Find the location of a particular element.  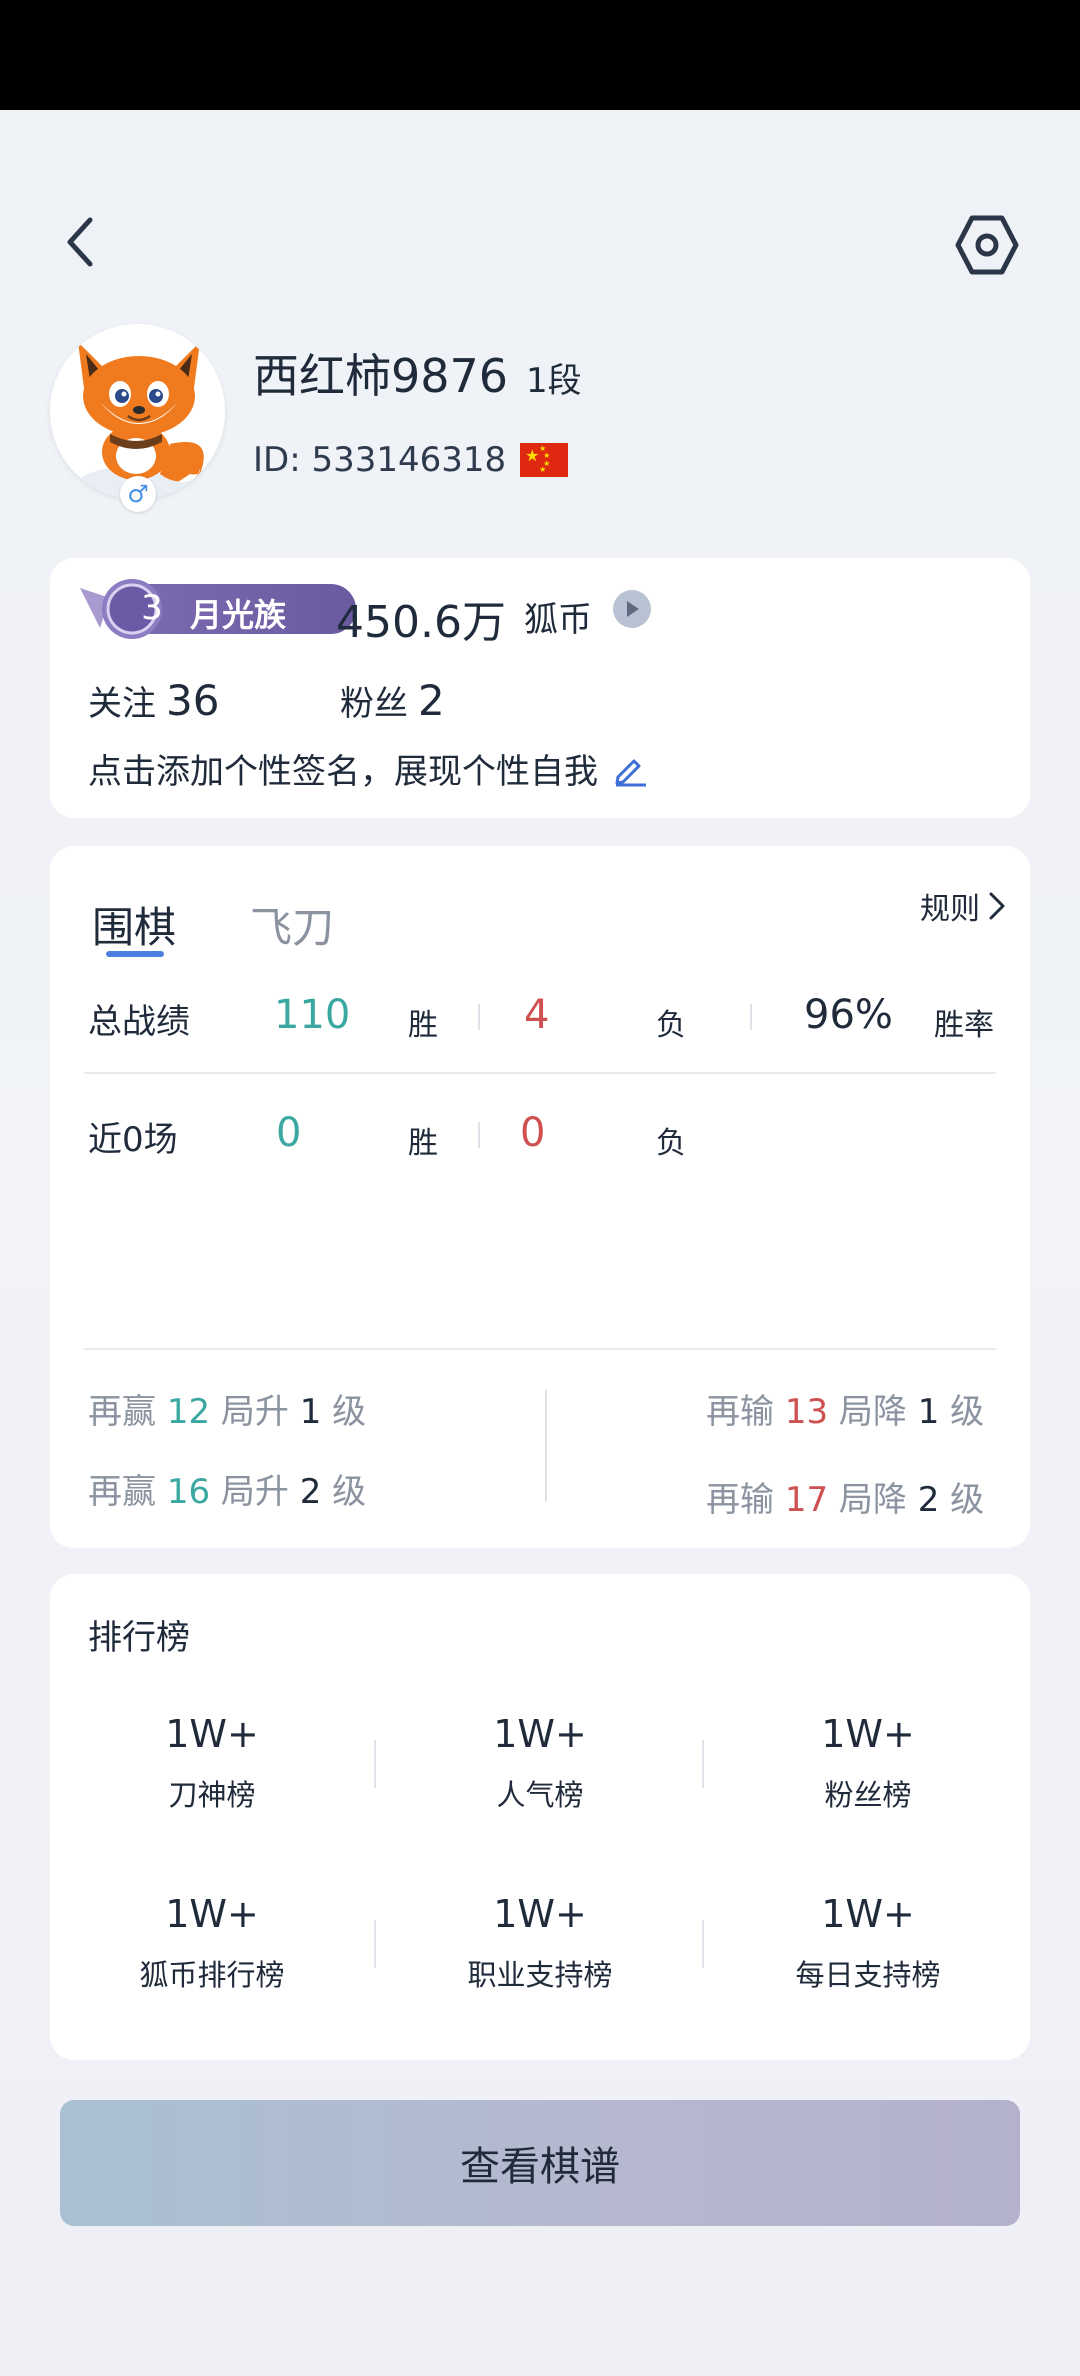

recent-losses: 0 is located at coordinates (533, 1133).